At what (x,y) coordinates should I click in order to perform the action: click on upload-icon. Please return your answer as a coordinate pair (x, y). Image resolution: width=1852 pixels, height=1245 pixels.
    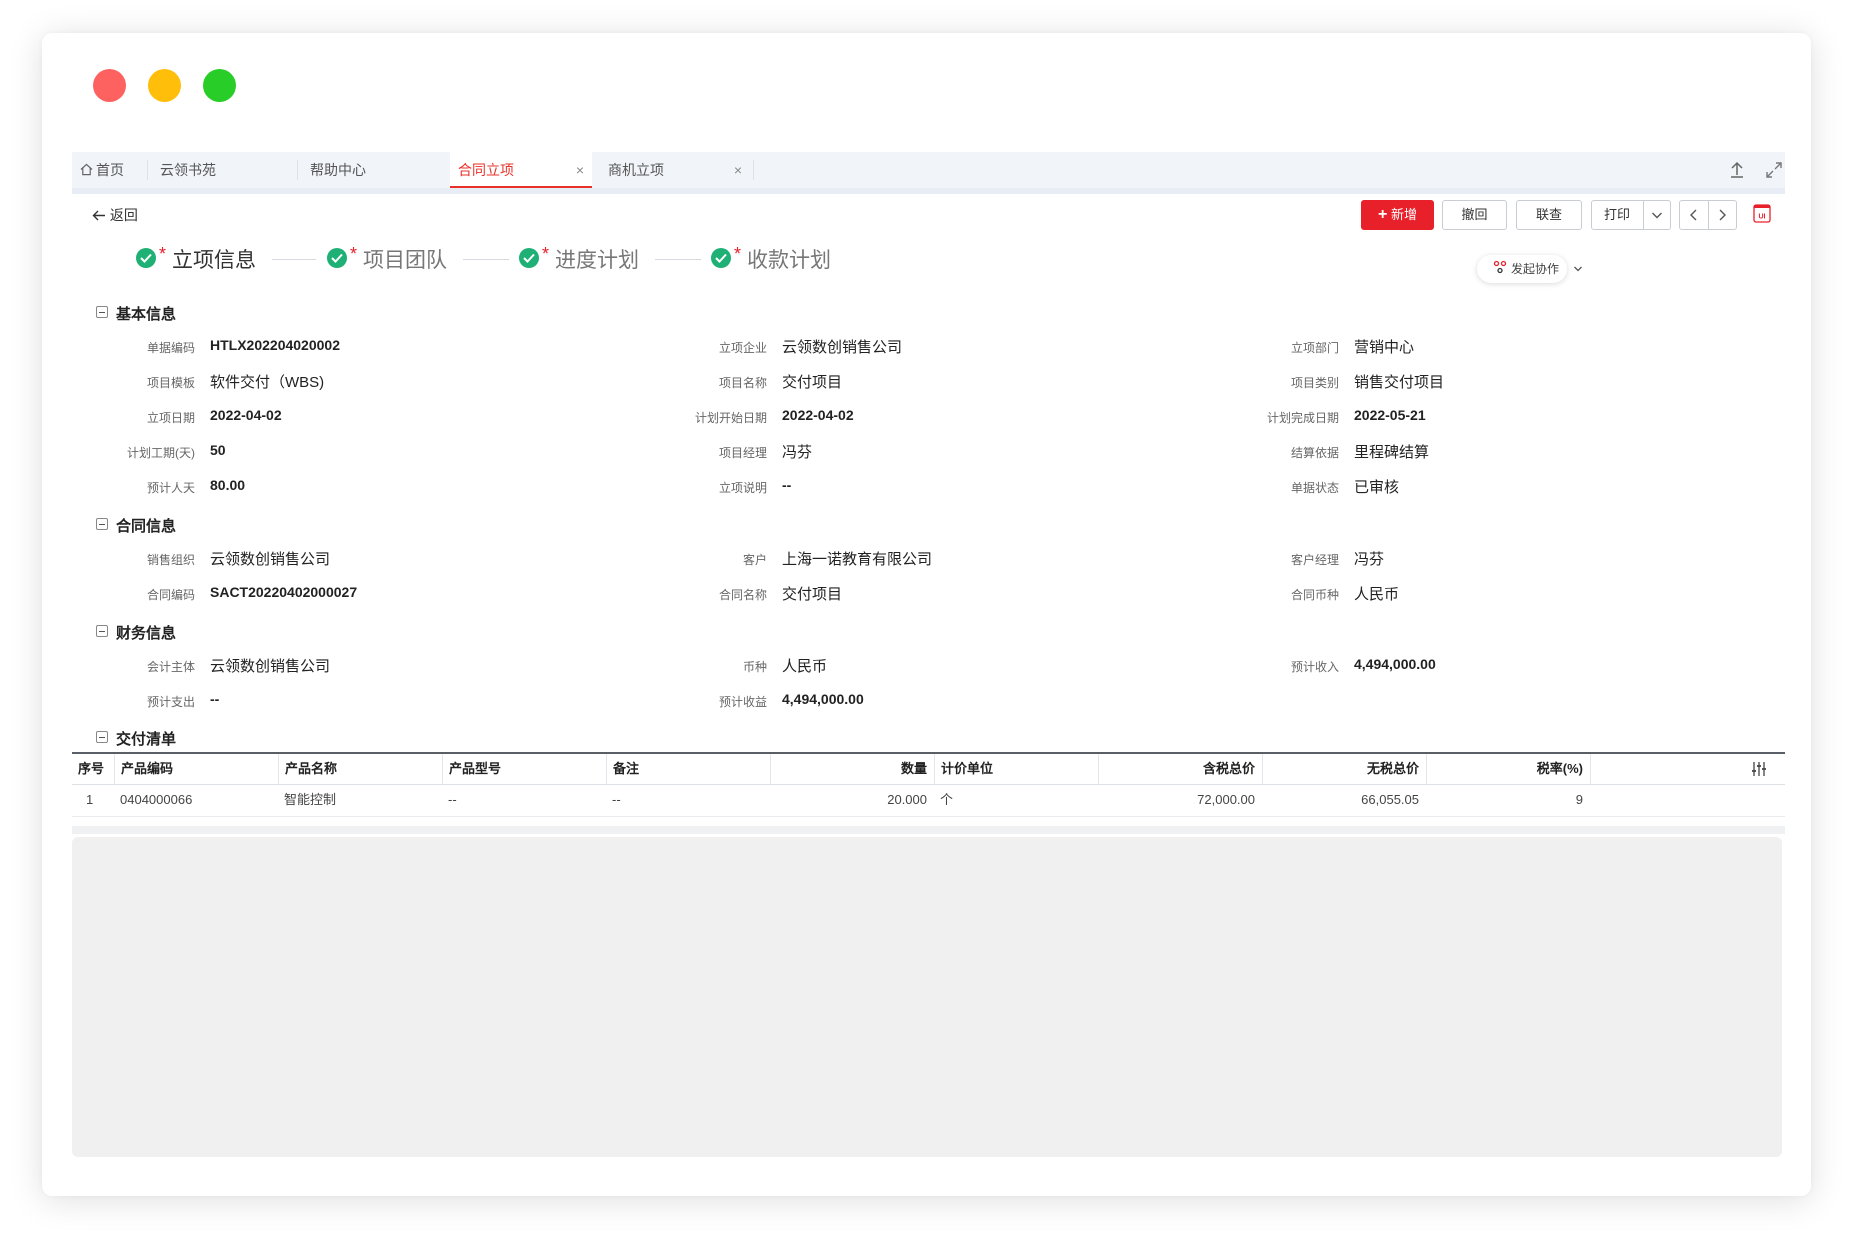
    Looking at the image, I should click on (1737, 170).